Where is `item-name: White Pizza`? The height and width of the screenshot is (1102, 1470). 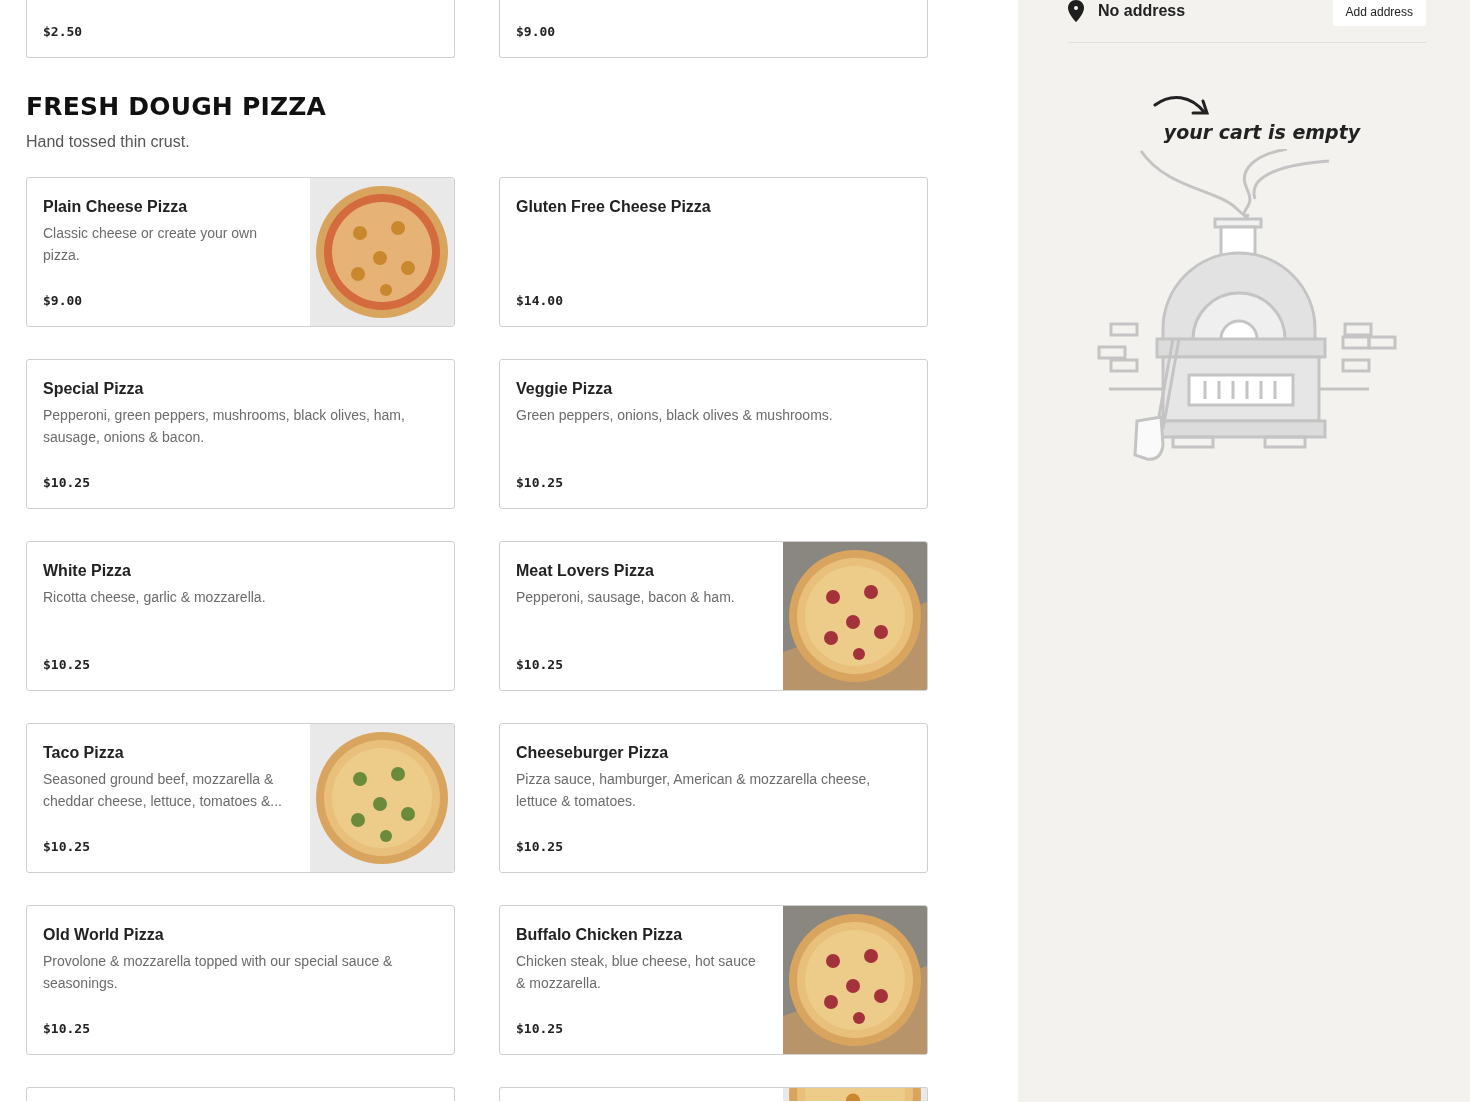 item-name: White Pizza is located at coordinates (87, 571).